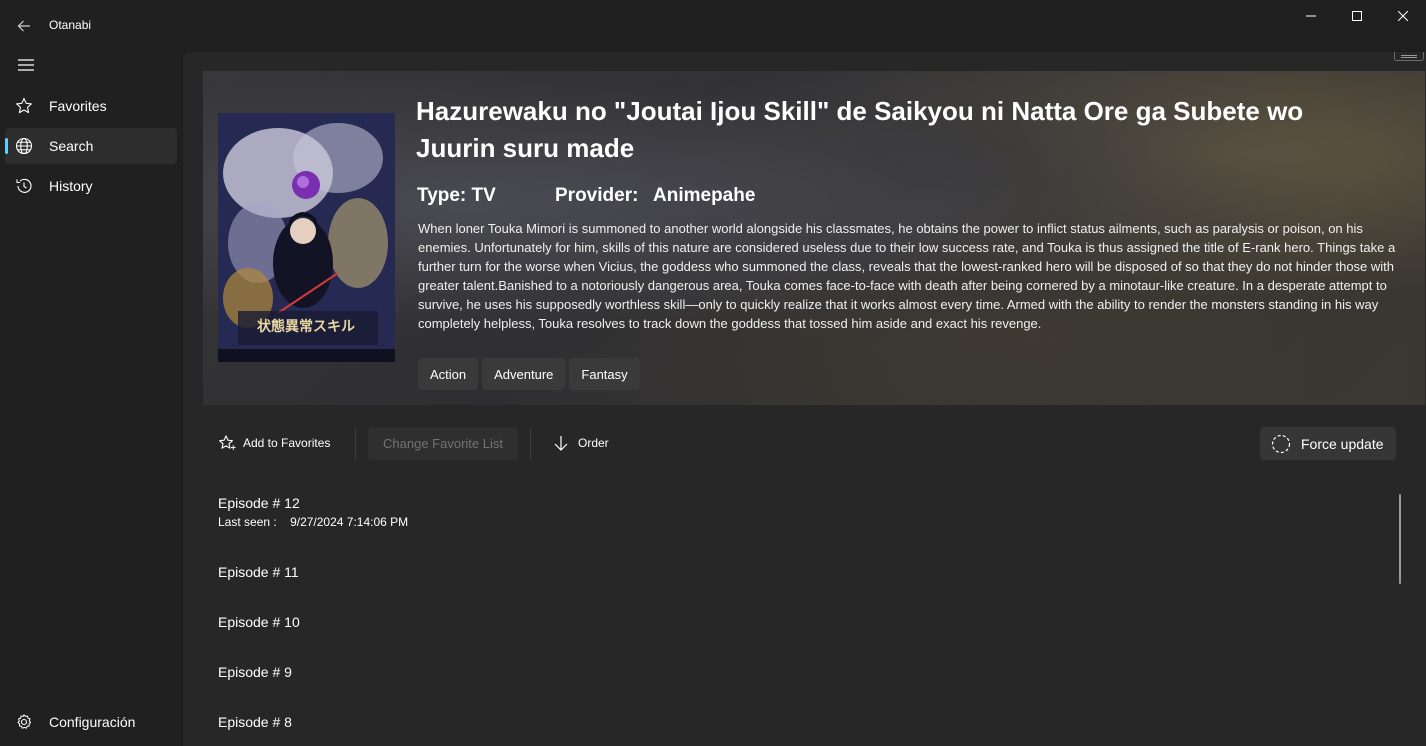 This screenshot has width=1426, height=746. I want to click on episode-last-seen: Last seen : 9/27/2024 7:14:06 PM, so click(313, 522).